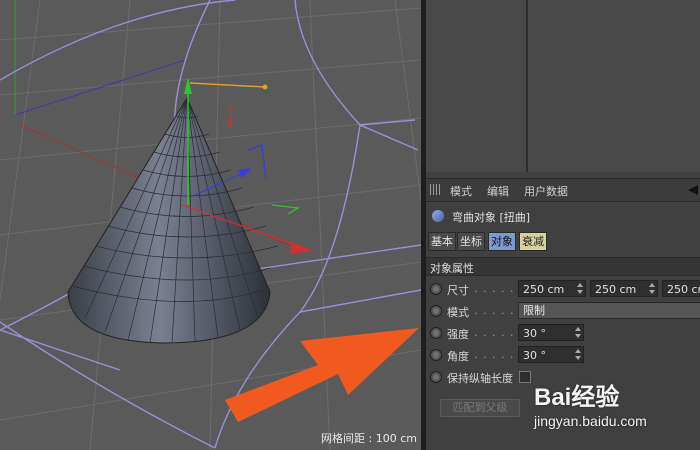  What do you see at coordinates (578, 332) in the screenshot?
I see `strength-spinner-icon` at bounding box center [578, 332].